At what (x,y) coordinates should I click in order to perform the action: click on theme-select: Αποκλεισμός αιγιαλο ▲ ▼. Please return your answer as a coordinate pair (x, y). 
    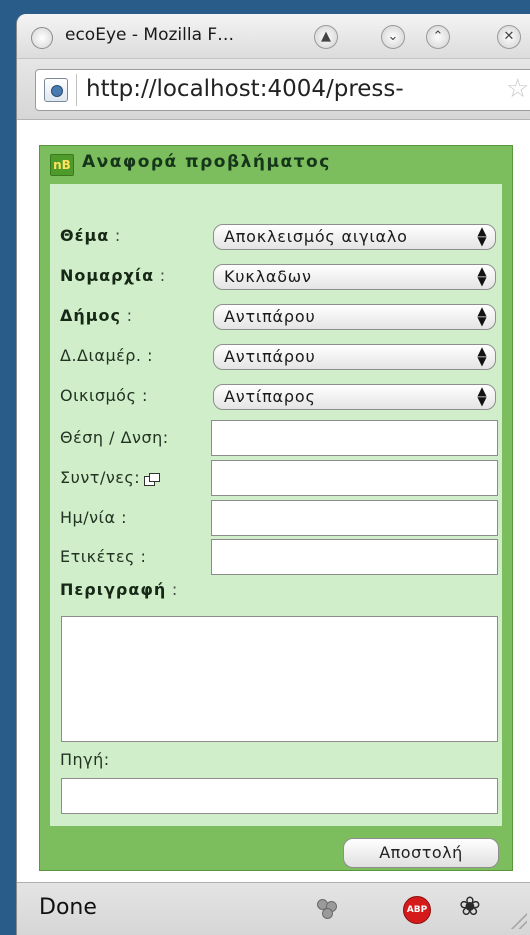
    Looking at the image, I should click on (354, 237).